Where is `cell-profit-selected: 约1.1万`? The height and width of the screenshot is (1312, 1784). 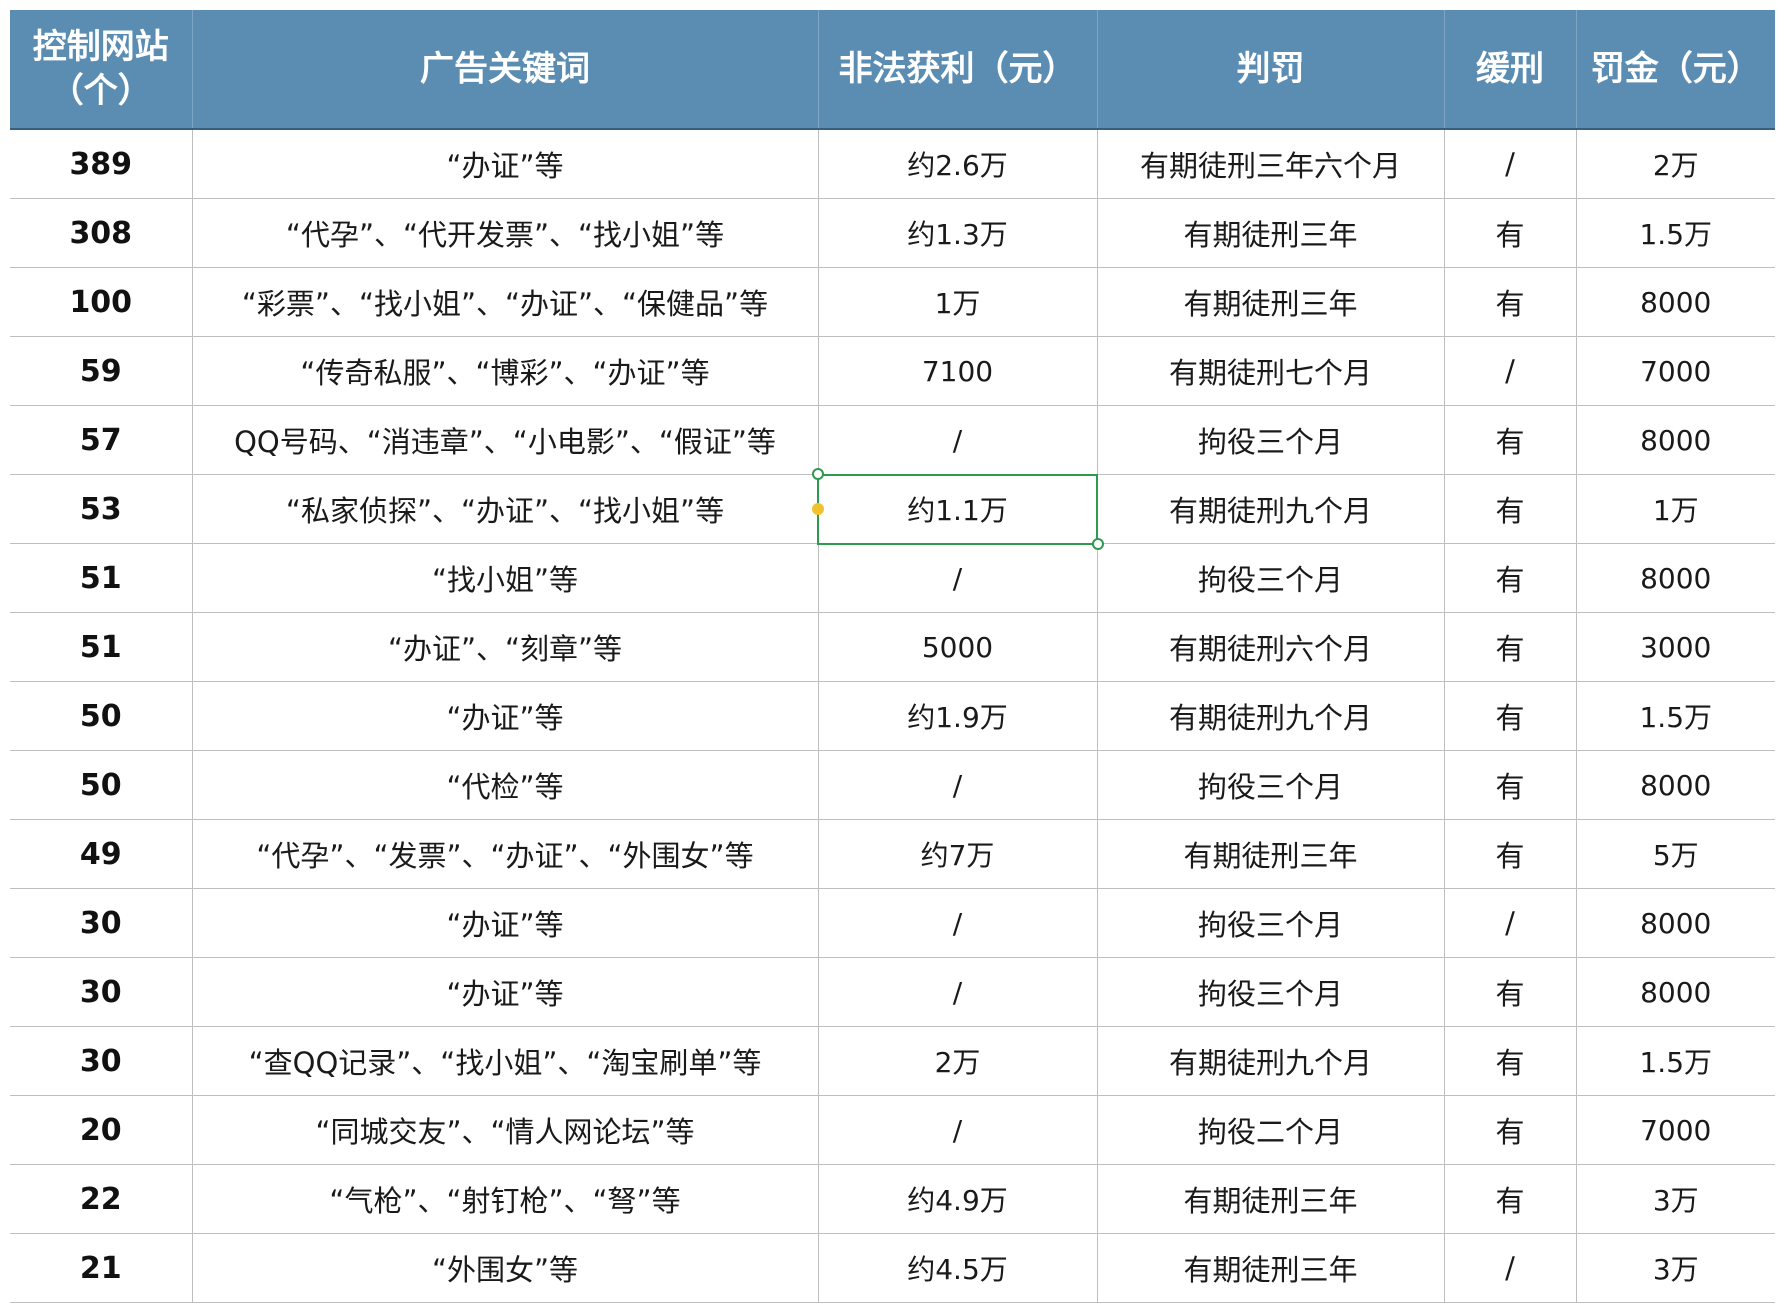
cell-profit-selected: 约1.1万 is located at coordinates (957, 509).